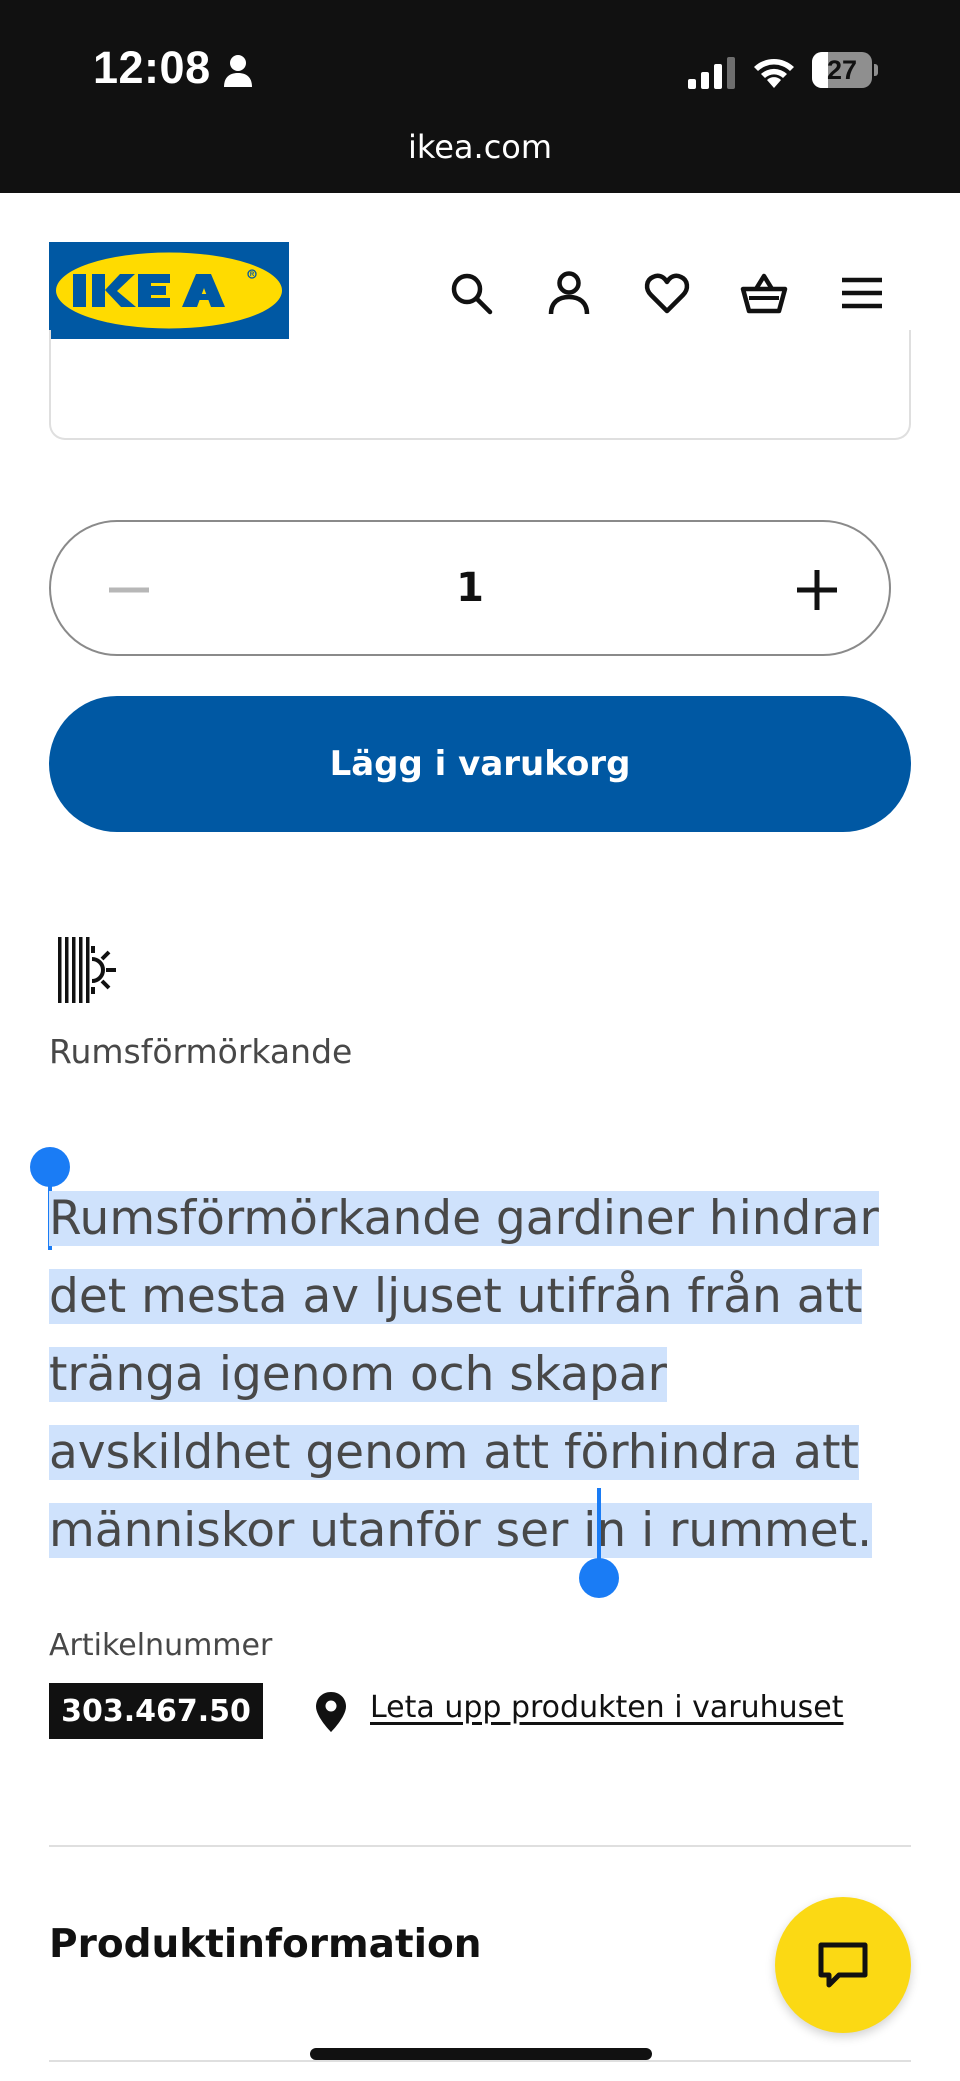  I want to click on battery-icon: 27, so click(845, 70).